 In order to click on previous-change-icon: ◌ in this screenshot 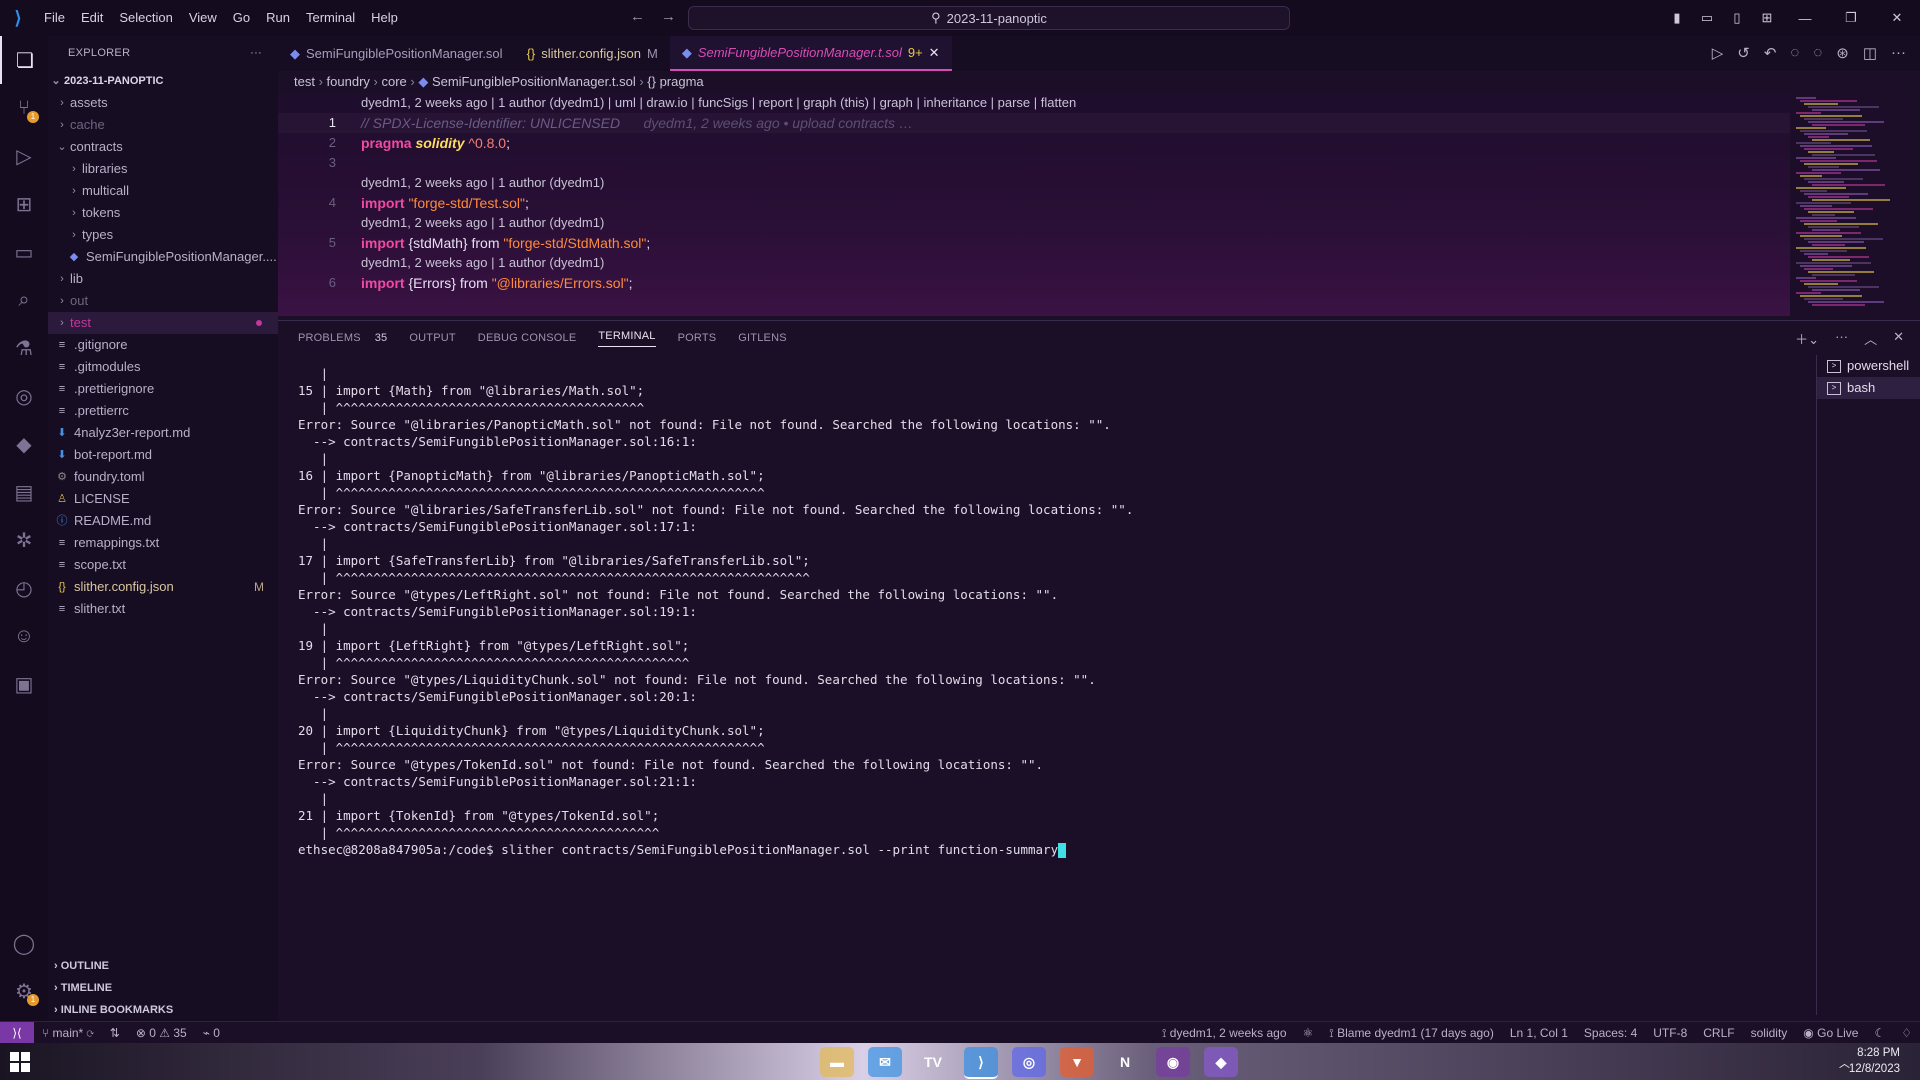, I will do `click(1794, 53)`.